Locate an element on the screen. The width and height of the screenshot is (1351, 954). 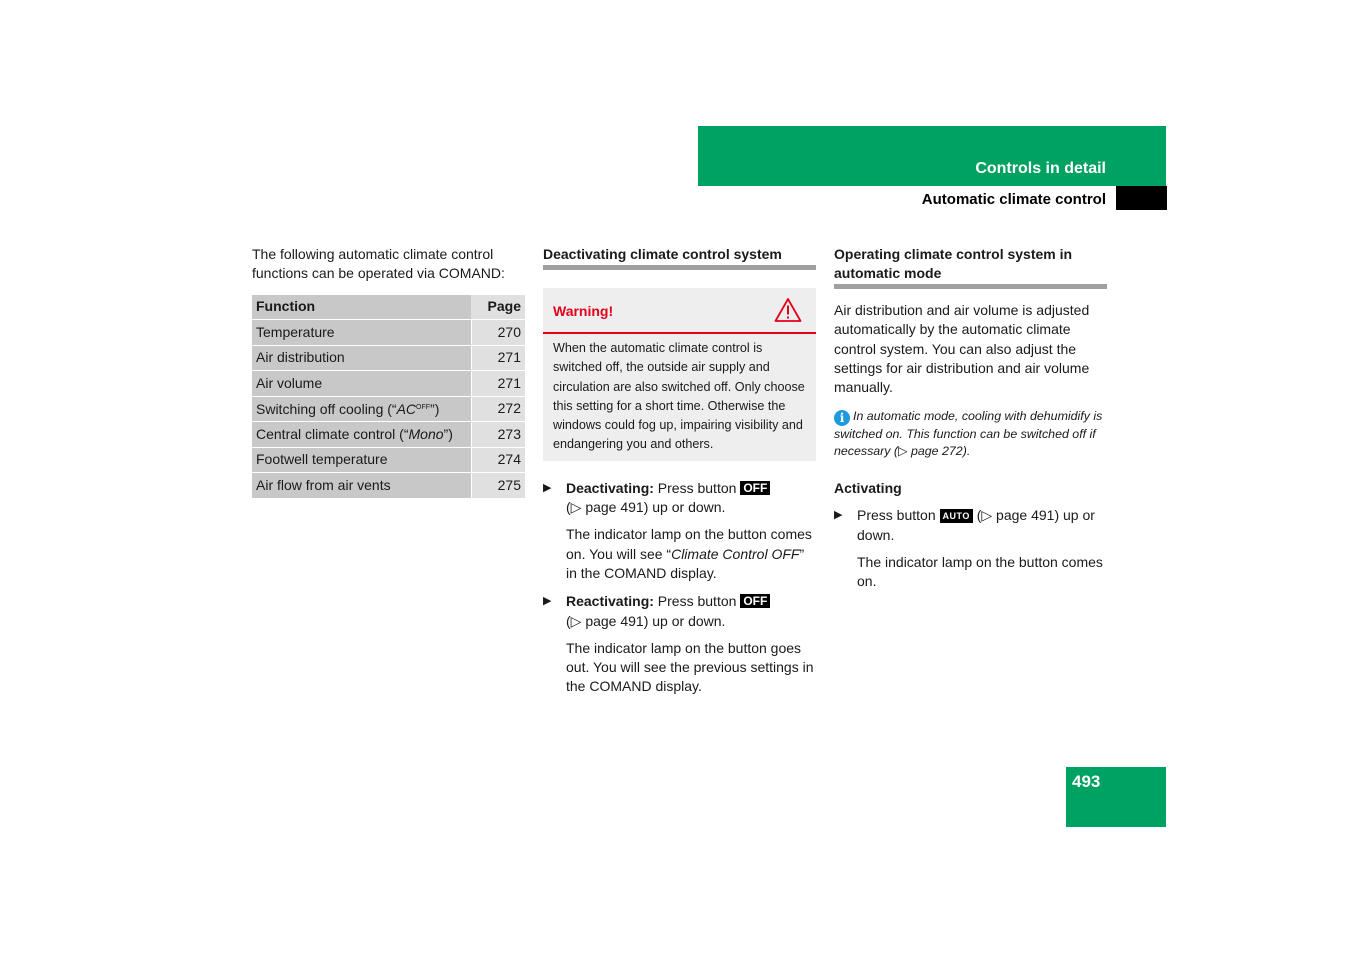
header-function: Function is located at coordinates (361, 307).